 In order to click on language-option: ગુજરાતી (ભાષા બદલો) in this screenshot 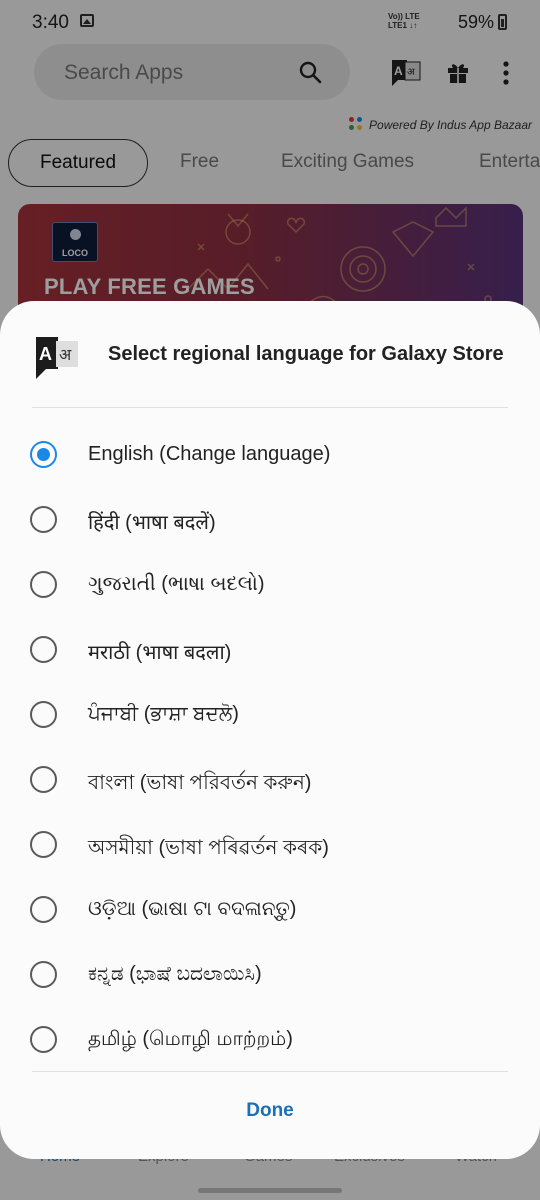, I will do `click(270, 514)`.